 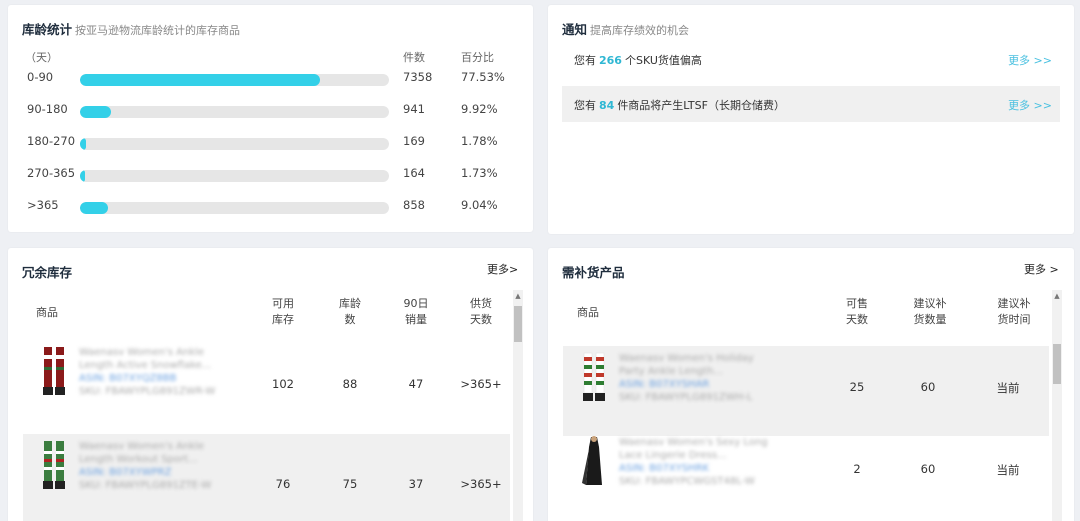 What do you see at coordinates (350, 484) in the screenshot?
I see `age-cell: 75` at bounding box center [350, 484].